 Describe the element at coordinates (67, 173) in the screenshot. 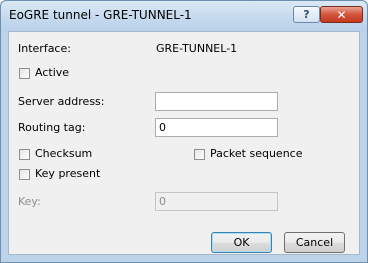

I see `key-present-label: Key present` at that location.